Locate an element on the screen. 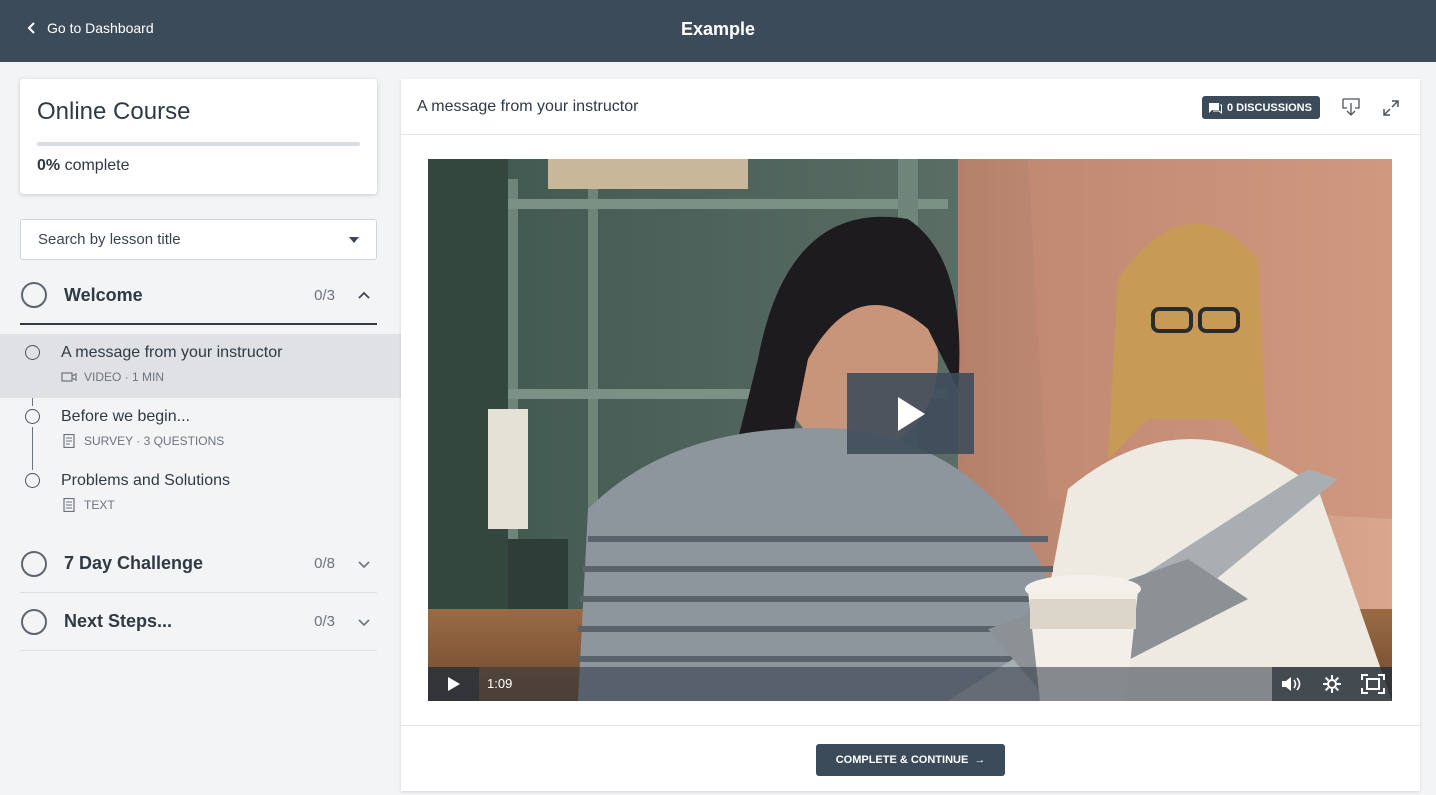 This screenshot has height=795, width=1436. video-icon is located at coordinates (69, 377).